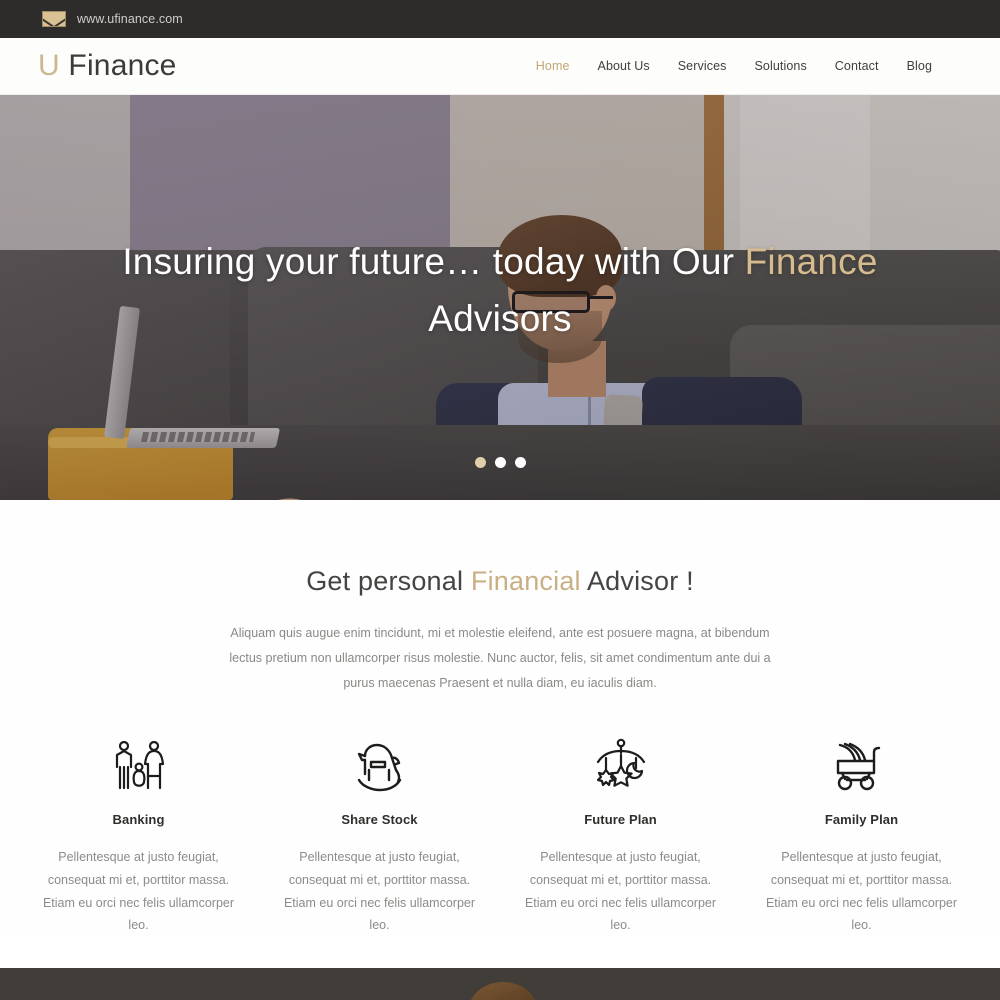 This screenshot has width=1000, height=1000. Describe the element at coordinates (503, 991) in the screenshot. I see `person-head-silhouette` at that location.